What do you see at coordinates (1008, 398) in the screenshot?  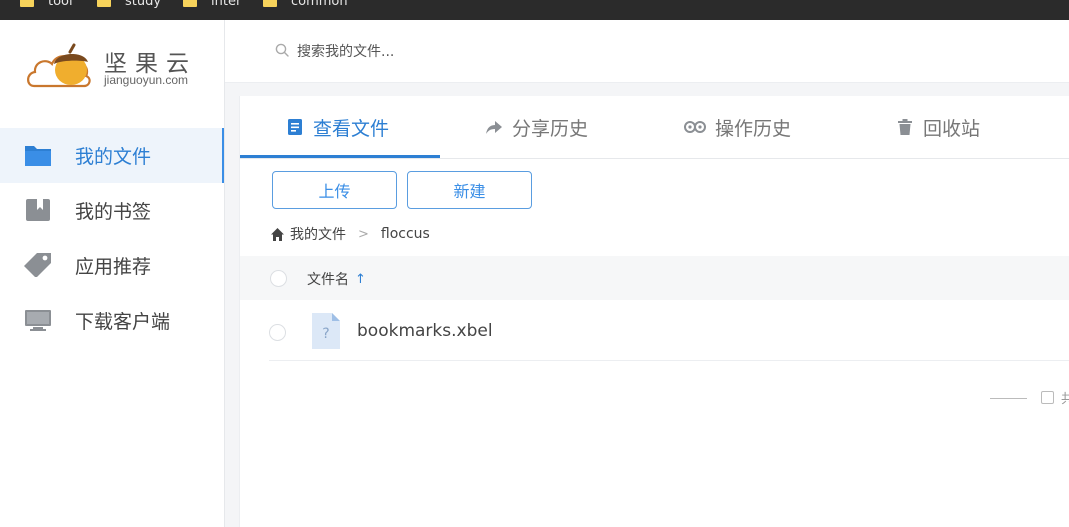 I see `footer-divider` at bounding box center [1008, 398].